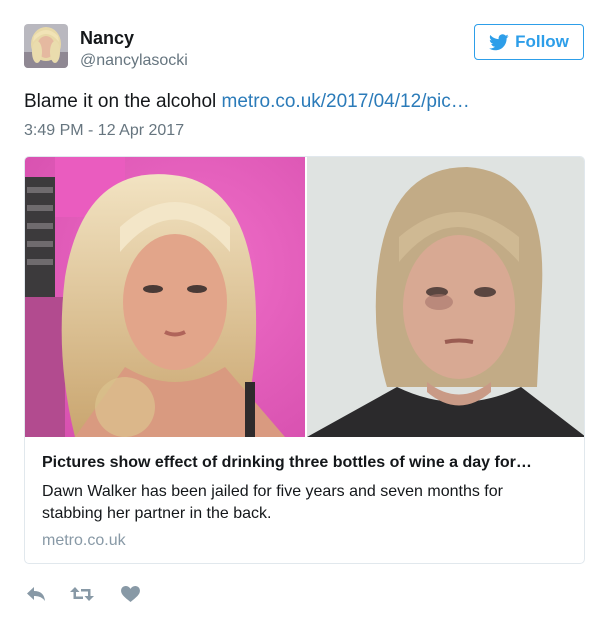 The width and height of the screenshot is (610, 622). I want to click on retweet-icon, so click(82, 594).